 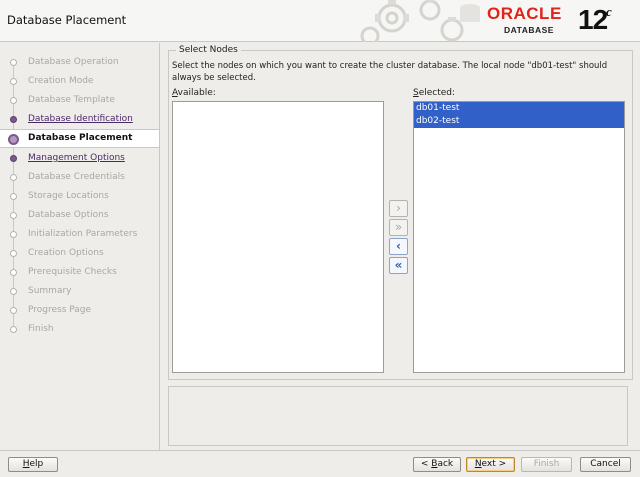 I want to click on move-left-button: ‹, so click(x=398, y=246).